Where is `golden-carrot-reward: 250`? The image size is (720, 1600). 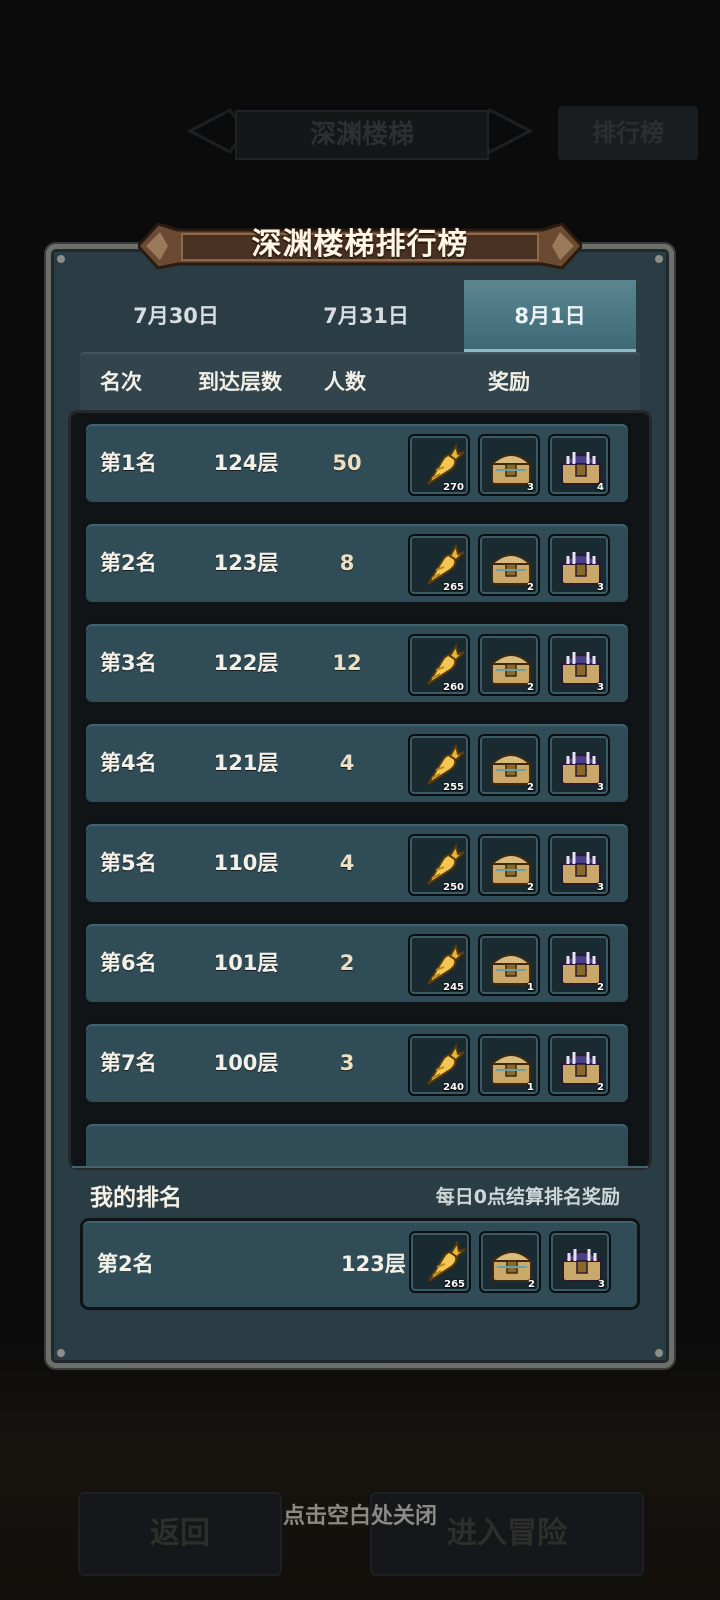
golden-carrot-reward: 250 is located at coordinates (439, 865).